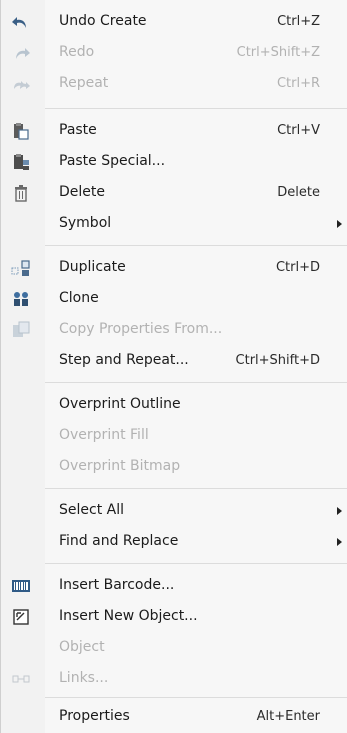 This screenshot has height=733, width=347. What do you see at coordinates (277, 360) in the screenshot?
I see `menu-item-shortcut: Ctrl+Shift+D` at bounding box center [277, 360].